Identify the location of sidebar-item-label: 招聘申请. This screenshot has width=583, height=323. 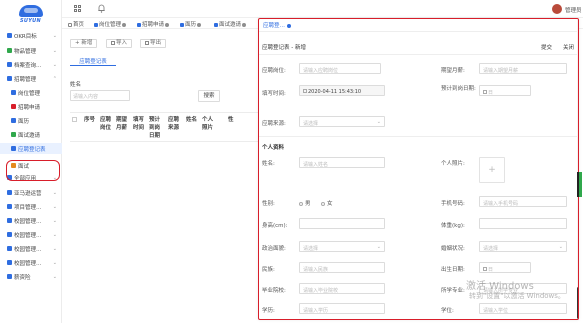
(29, 107).